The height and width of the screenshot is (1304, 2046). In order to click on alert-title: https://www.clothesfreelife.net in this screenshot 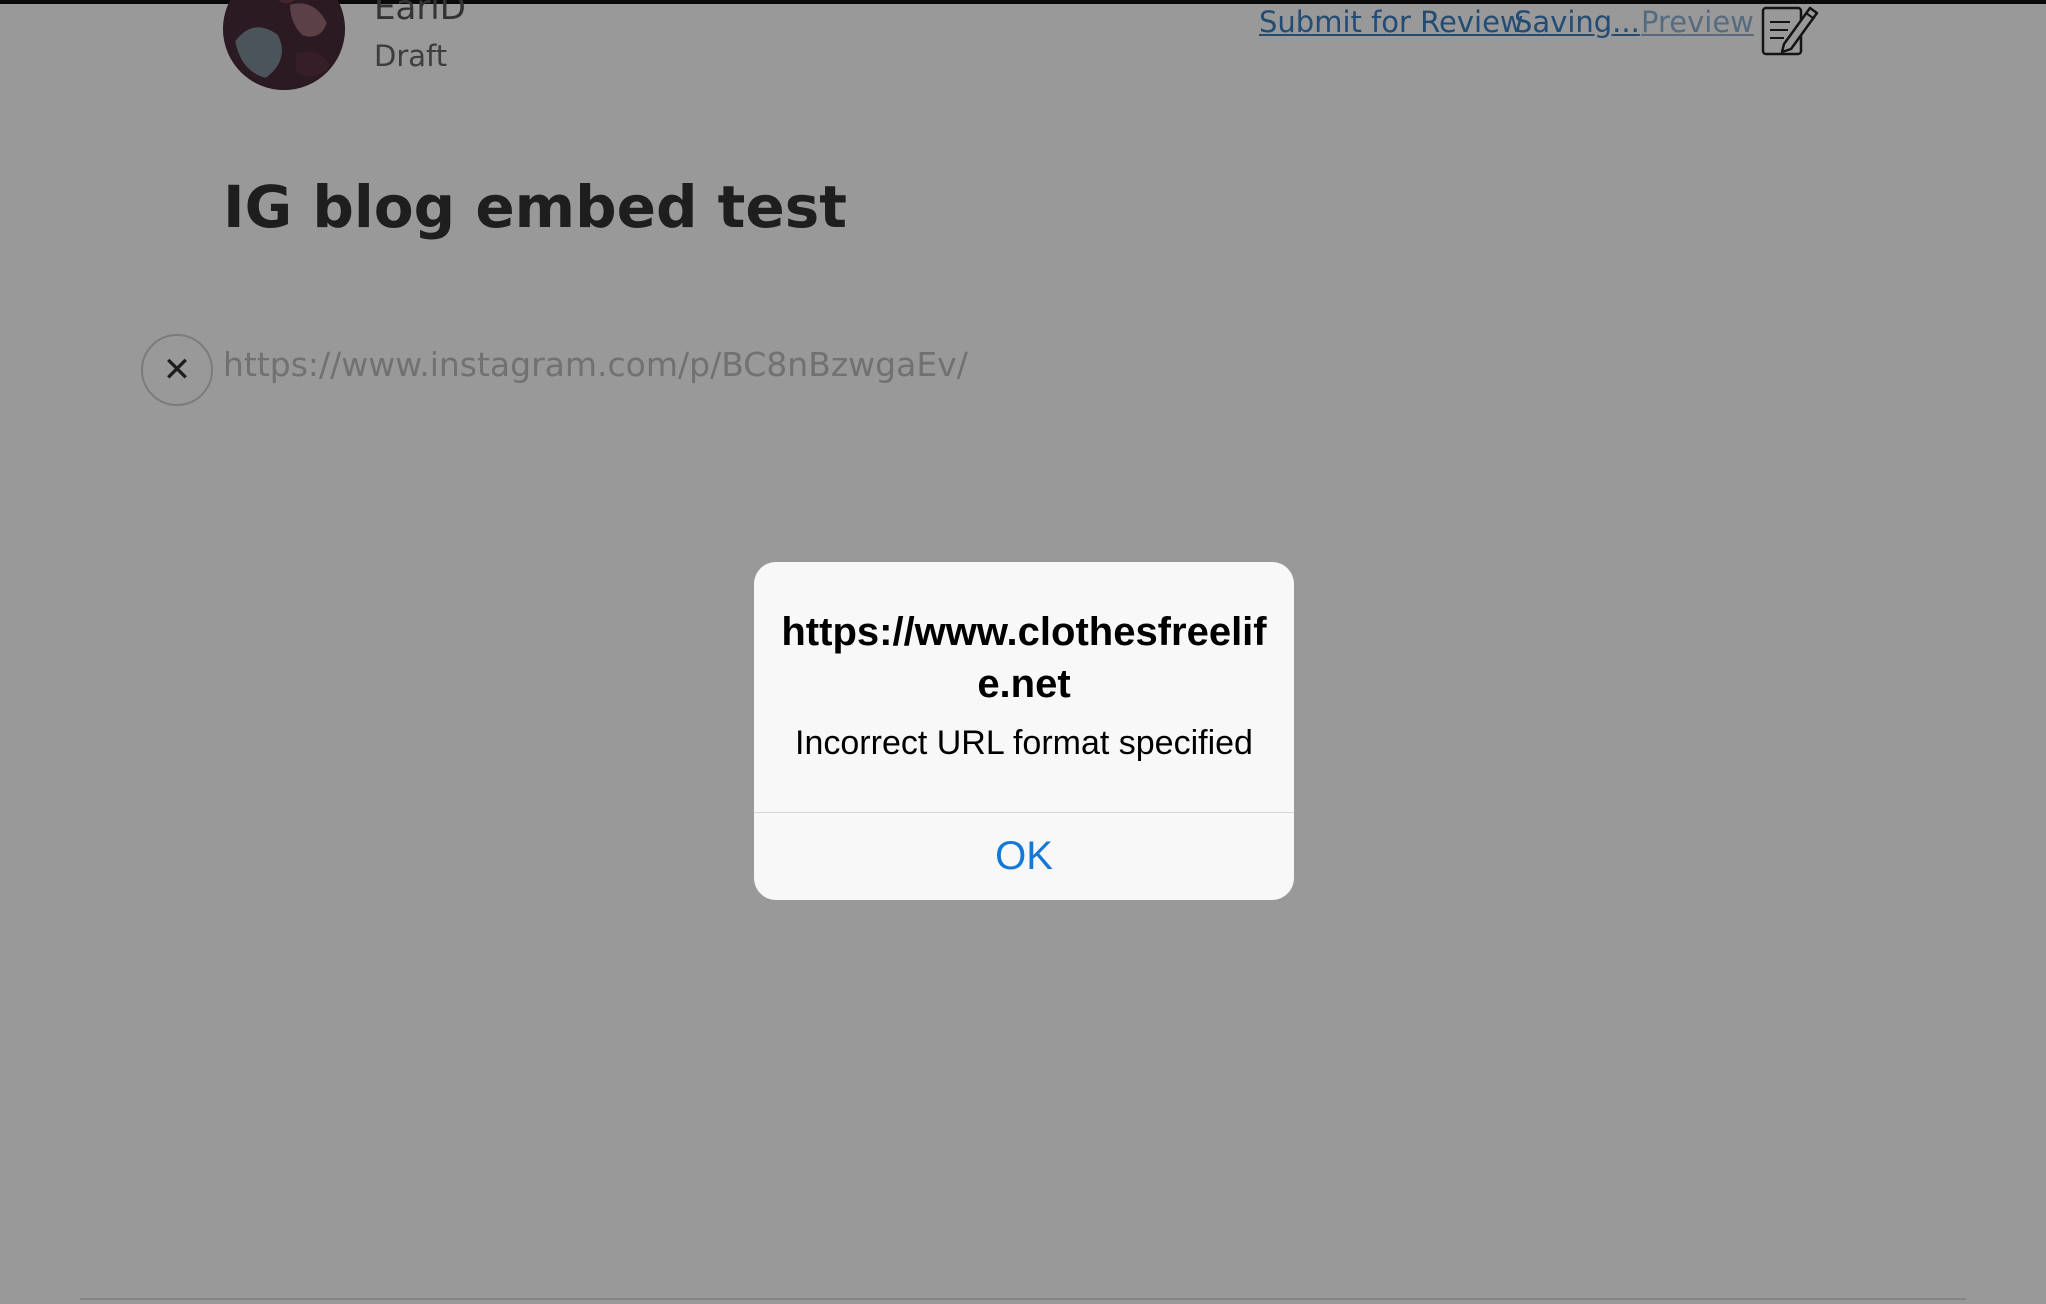, I will do `click(1024, 658)`.